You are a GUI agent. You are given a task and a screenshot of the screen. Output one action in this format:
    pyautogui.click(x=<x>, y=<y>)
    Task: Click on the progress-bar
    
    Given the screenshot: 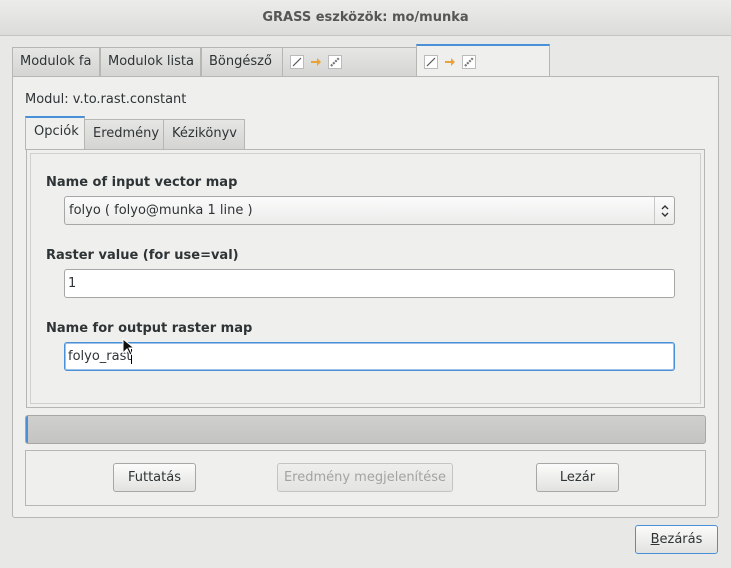 What is the action you would take?
    pyautogui.click(x=365, y=429)
    